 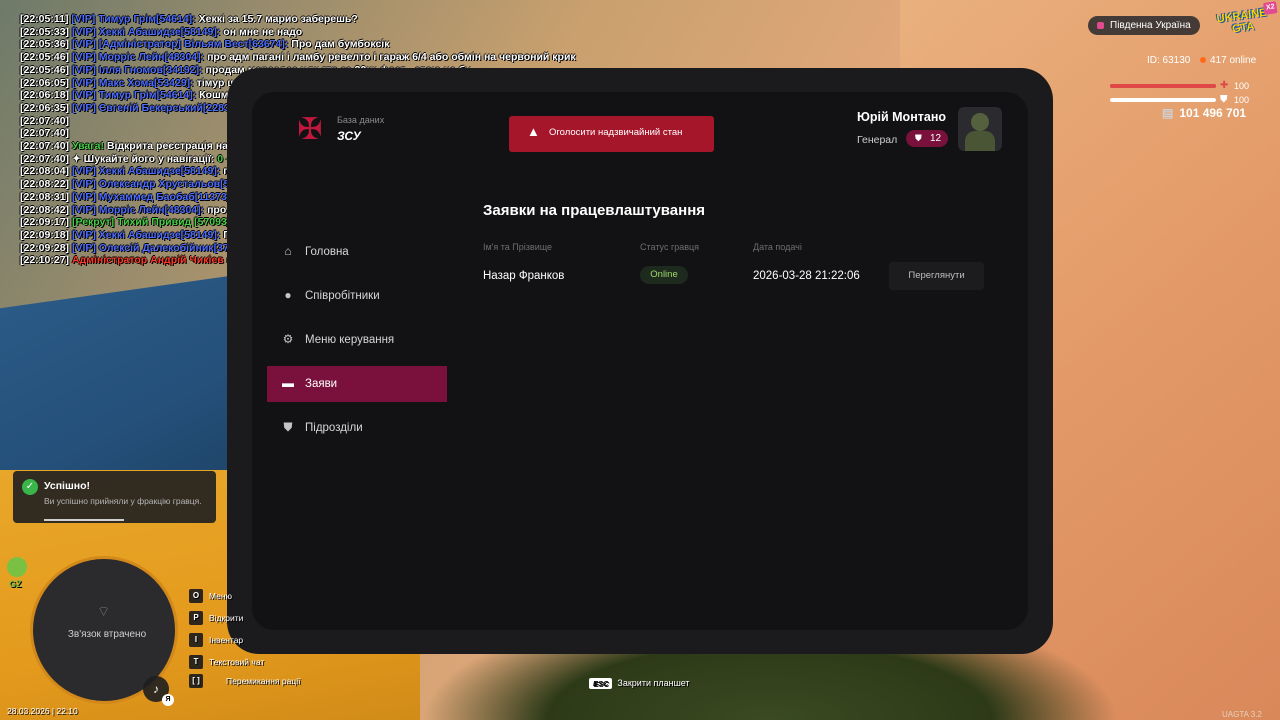 I want to click on check-icon: ✓, so click(x=30, y=487).